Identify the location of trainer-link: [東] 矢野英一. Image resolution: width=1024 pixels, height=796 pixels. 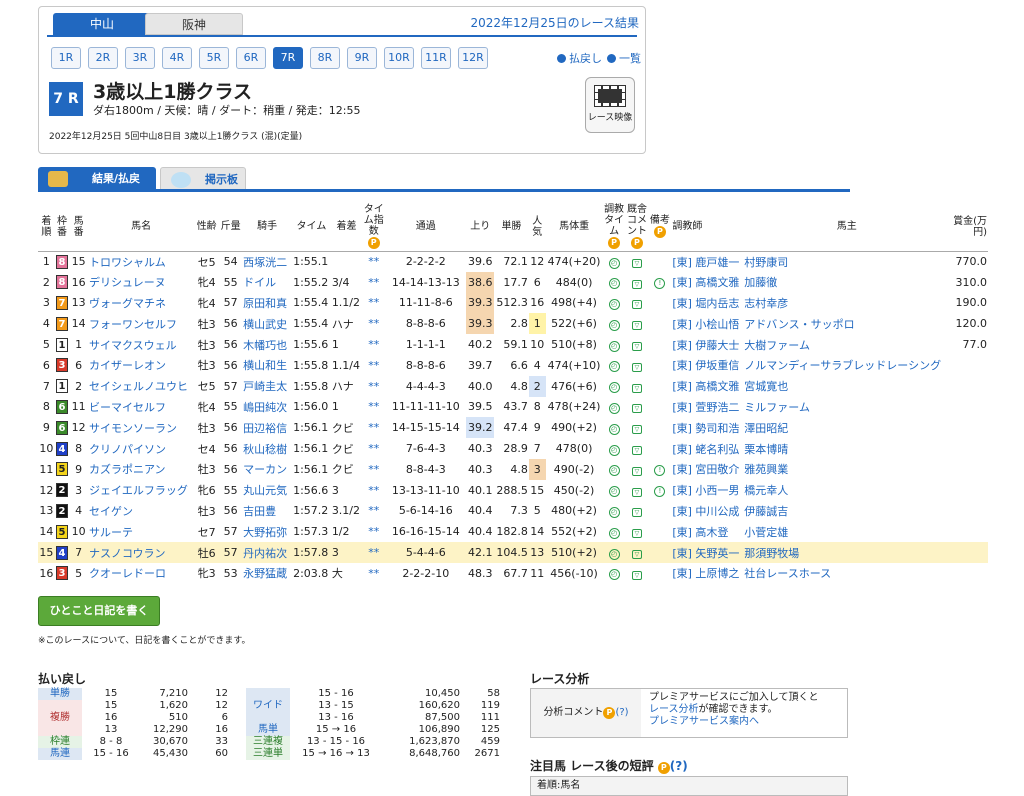
(705, 553).